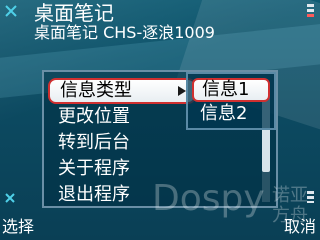 Image resolution: width=320 pixels, height=240 pixels. Describe the element at coordinates (94, 168) in the screenshot. I see `menu-item-label: 关于程序` at that location.